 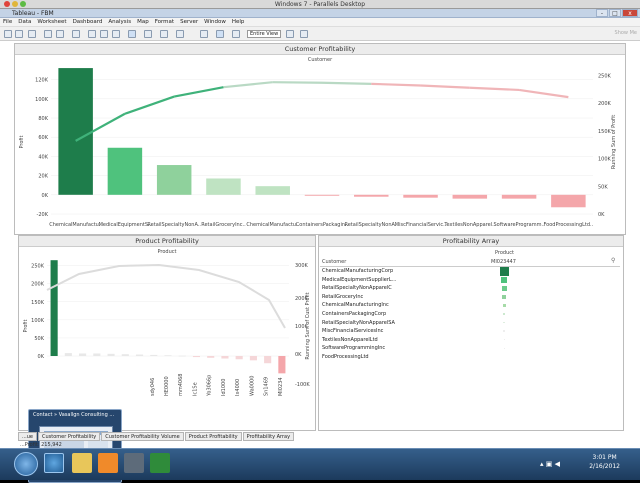 What do you see at coordinates (417, 314) in the screenshot?
I see `array-row: ContainersPackagingCorp` at bounding box center [417, 314].